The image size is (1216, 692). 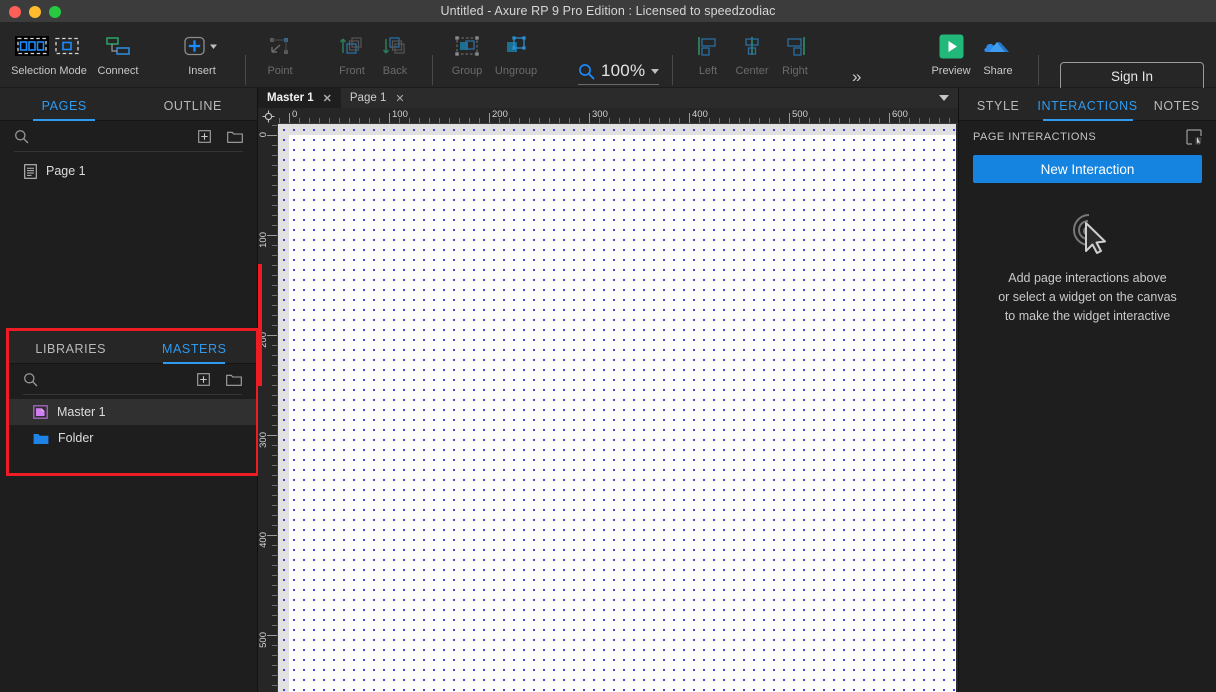 I want to click on tree-item-page-1: Page 1, so click(x=128, y=171).